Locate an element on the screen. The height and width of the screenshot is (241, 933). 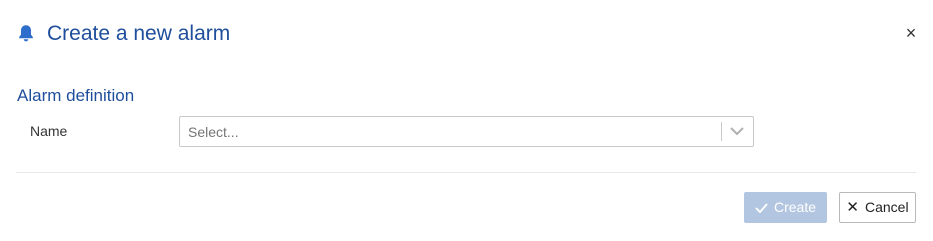
bell-icon is located at coordinates (26, 33).